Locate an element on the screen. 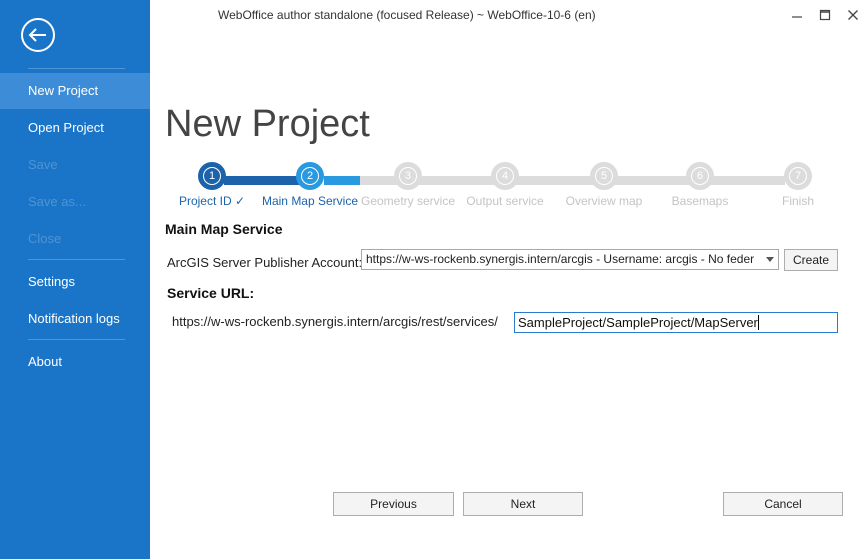 This screenshot has width=867, height=559. wizard-step-main-map-service: 2 Main Map Service is located at coordinates (310, 185).